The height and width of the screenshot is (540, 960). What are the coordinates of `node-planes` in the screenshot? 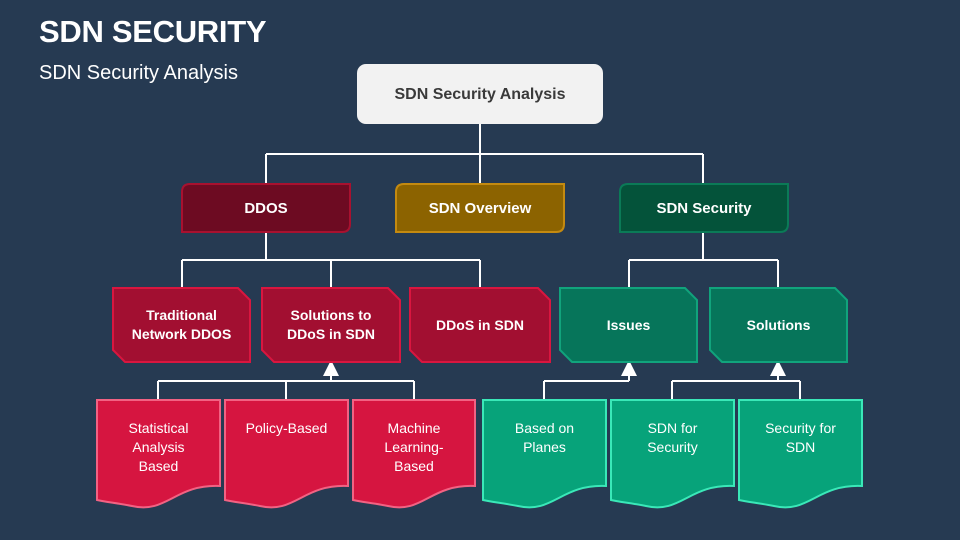 It's located at (544, 454).